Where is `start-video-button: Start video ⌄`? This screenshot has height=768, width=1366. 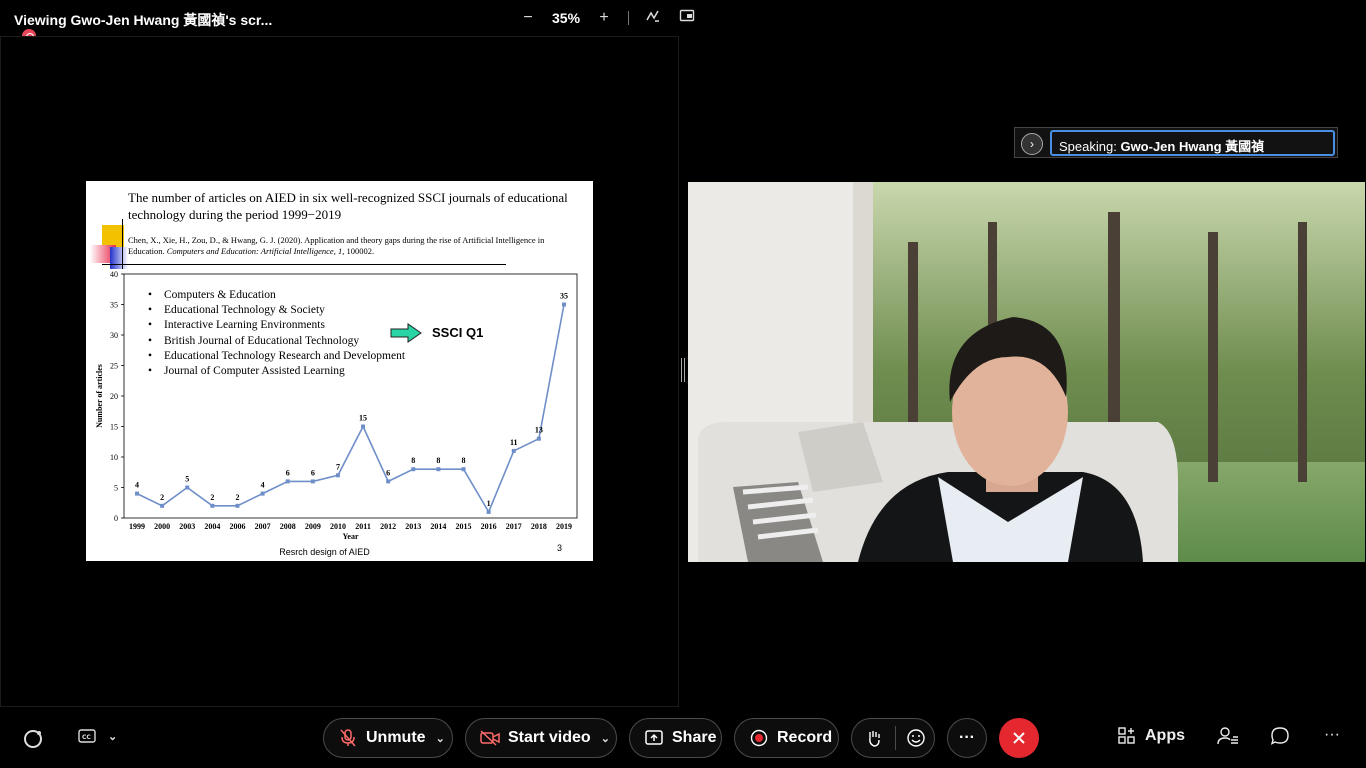 start-video-button: Start video ⌄ is located at coordinates (541, 738).